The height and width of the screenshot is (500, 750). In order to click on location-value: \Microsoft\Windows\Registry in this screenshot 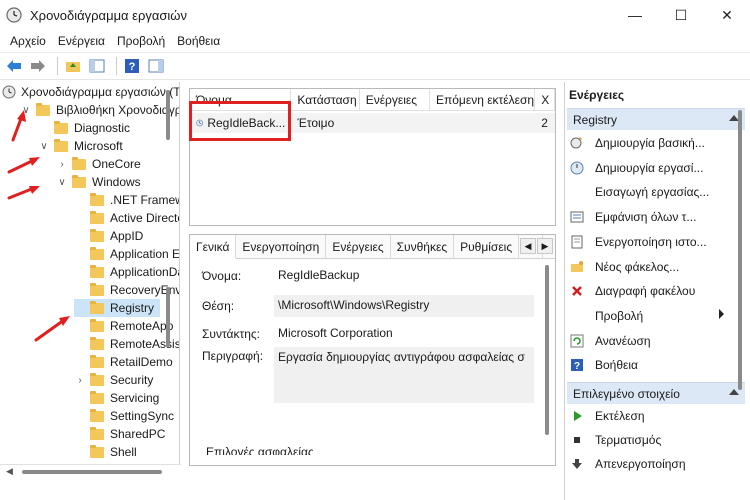, I will do `click(404, 306)`.